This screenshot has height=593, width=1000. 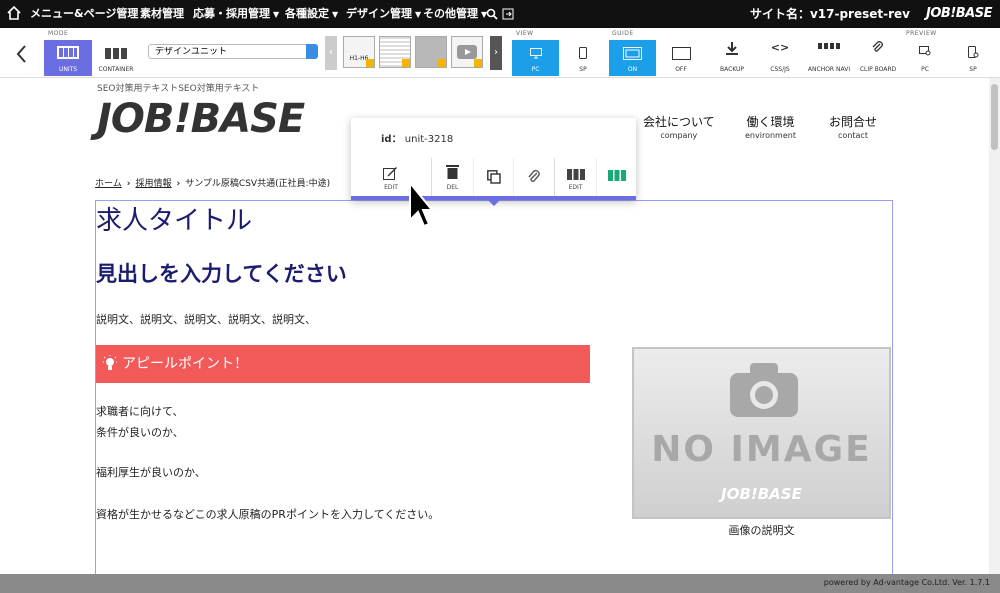 I want to click on unit-edit-popup: id： unit-3218 EDIT DEL EDIT, so click(x=493, y=162).